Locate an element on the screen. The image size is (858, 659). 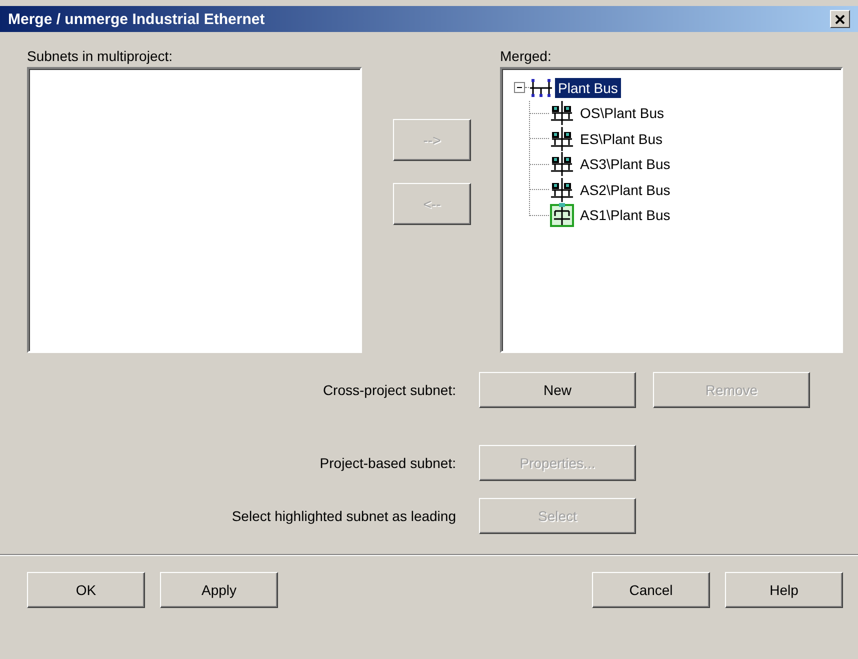
tree-item: AS1\Plant Bus is located at coordinates (625, 215).